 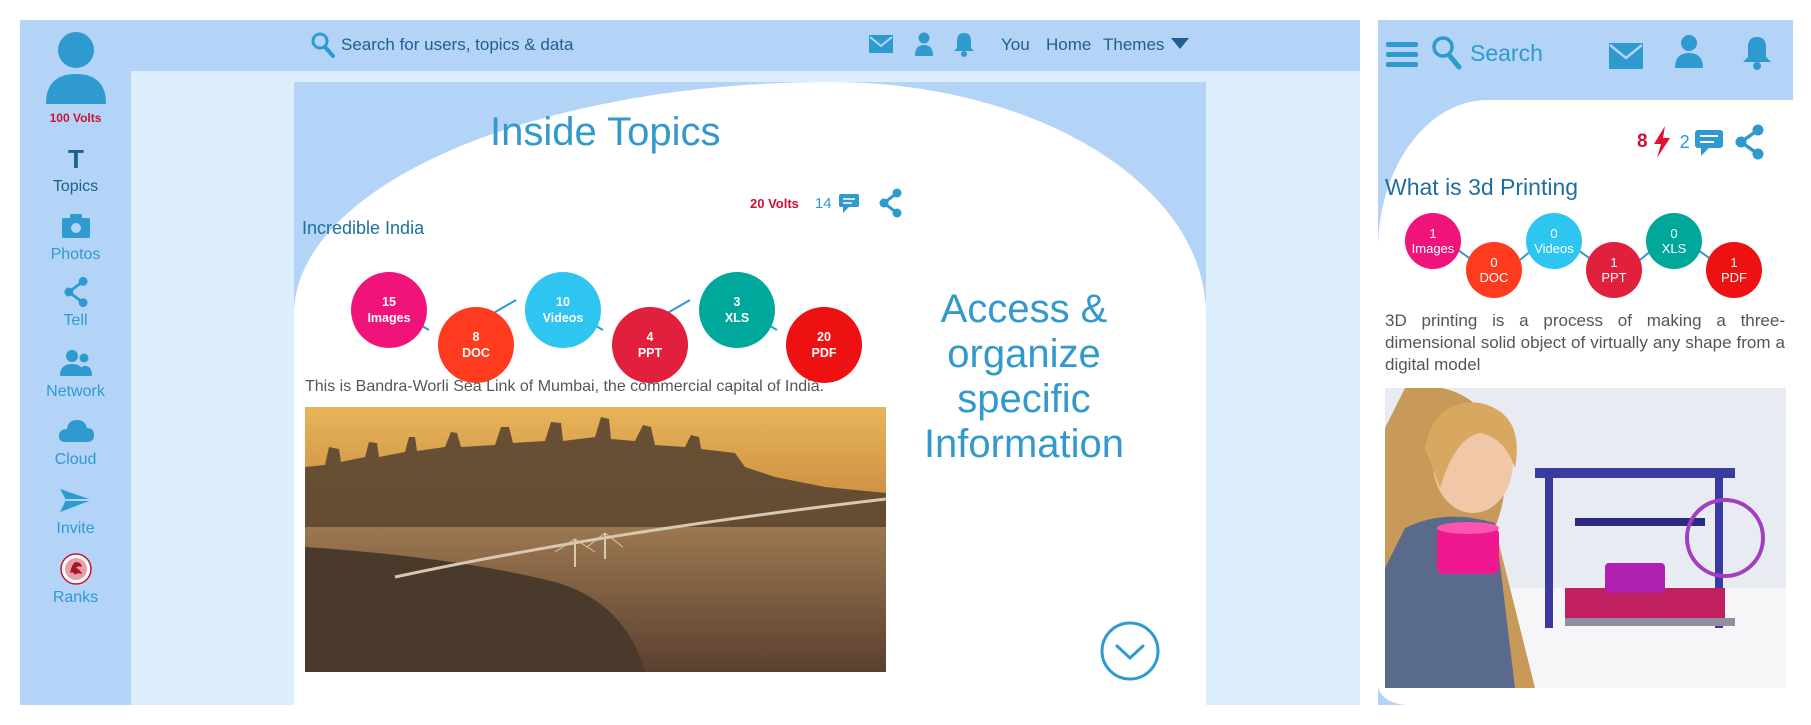 What do you see at coordinates (824, 345) in the screenshot?
I see `bubble-pdf: 20 PDF` at bounding box center [824, 345].